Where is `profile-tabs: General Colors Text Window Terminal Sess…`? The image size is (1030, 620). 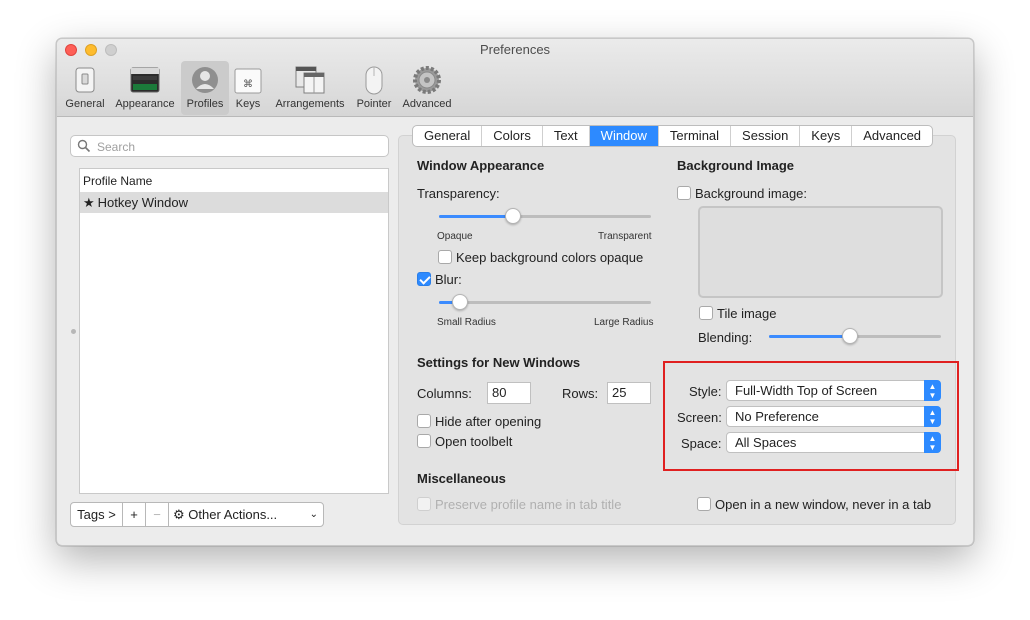
profile-tabs: General Colors Text Window Terminal Sess… is located at coordinates (673, 136).